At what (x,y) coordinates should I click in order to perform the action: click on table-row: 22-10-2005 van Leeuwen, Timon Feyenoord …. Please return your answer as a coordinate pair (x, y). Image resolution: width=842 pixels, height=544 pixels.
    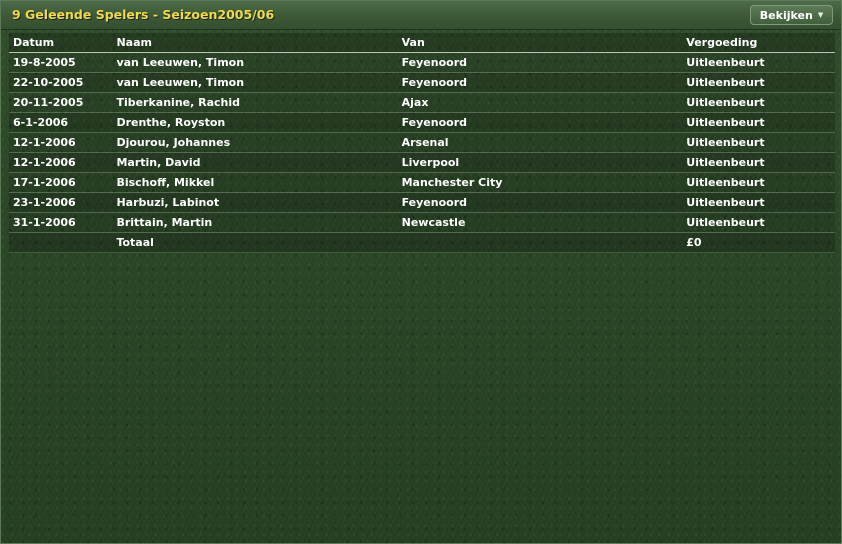
    Looking at the image, I should click on (422, 82).